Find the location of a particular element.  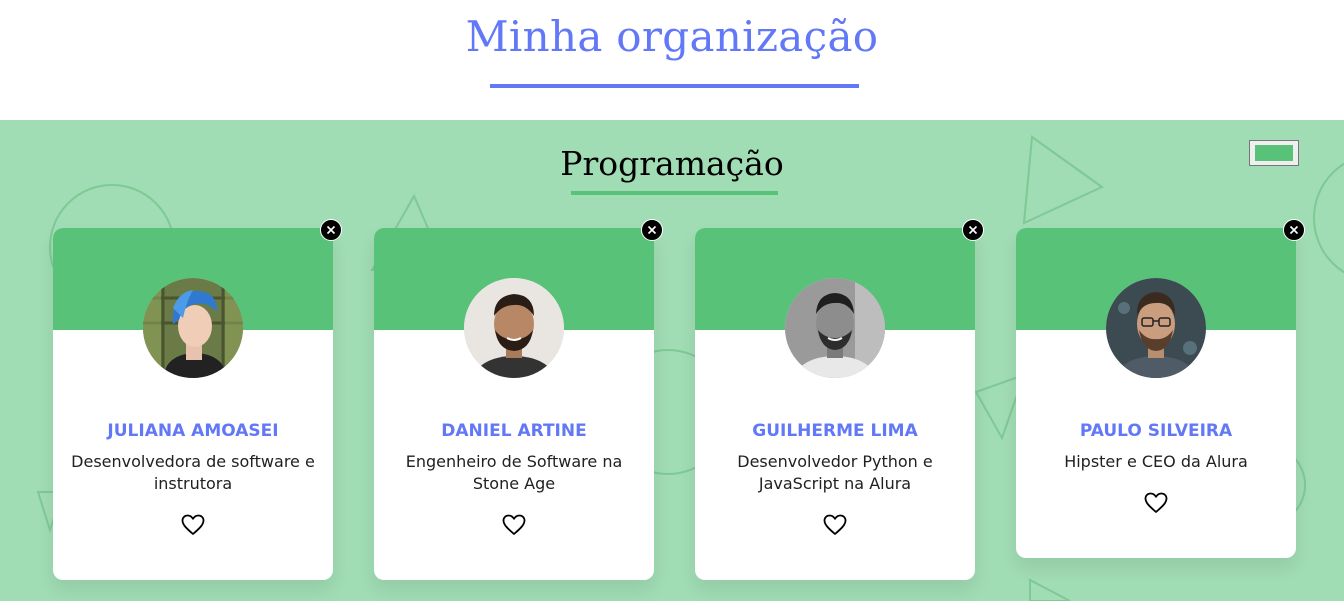

title-underline is located at coordinates (674, 86).